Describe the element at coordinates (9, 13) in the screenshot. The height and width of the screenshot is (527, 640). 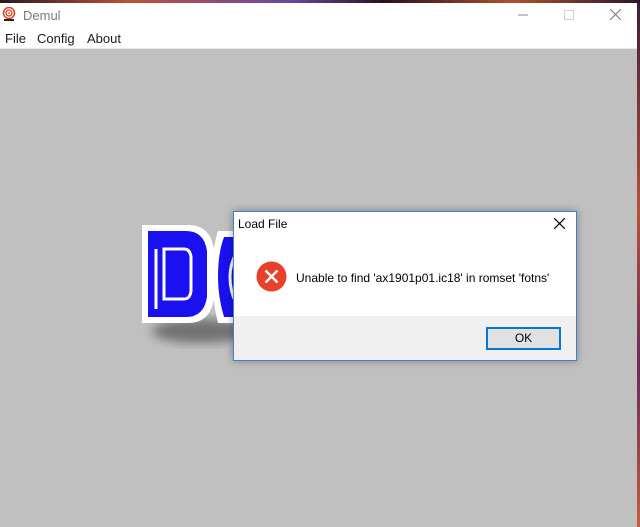
I see `spiral-app-icon` at that location.